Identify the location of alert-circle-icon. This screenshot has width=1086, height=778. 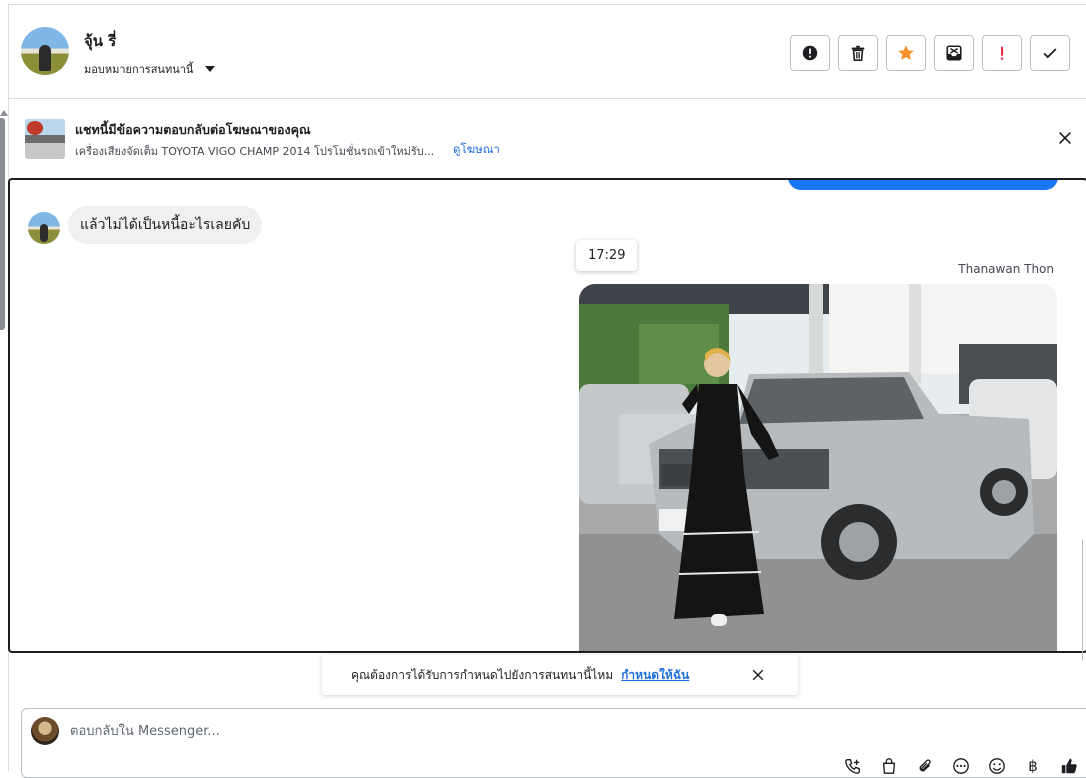
(810, 53).